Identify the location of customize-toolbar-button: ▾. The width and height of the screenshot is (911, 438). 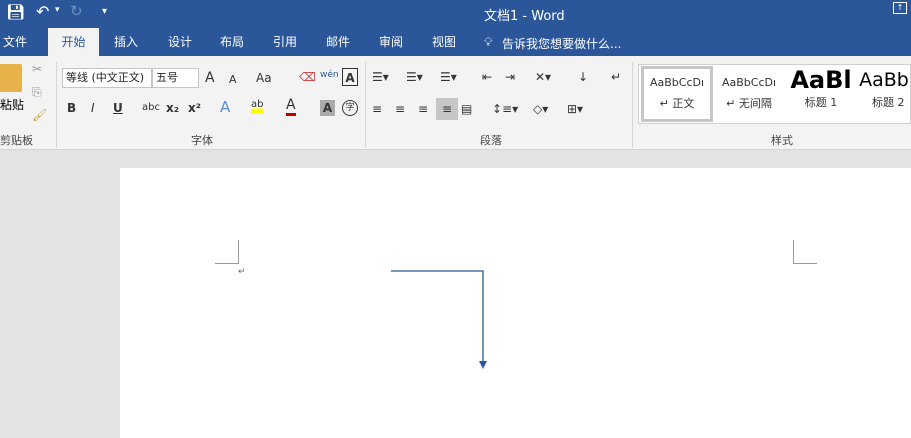
(104, 11).